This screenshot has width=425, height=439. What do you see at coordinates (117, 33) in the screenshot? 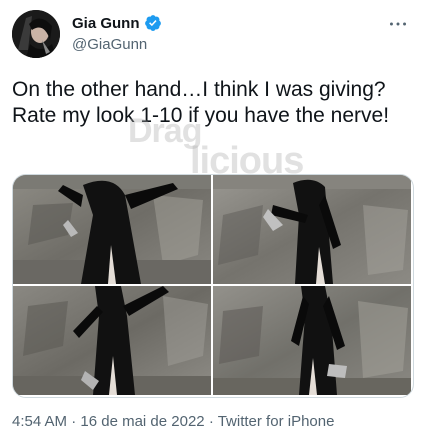
I see `author-names: Gia Gunn @GiaGunn` at bounding box center [117, 33].